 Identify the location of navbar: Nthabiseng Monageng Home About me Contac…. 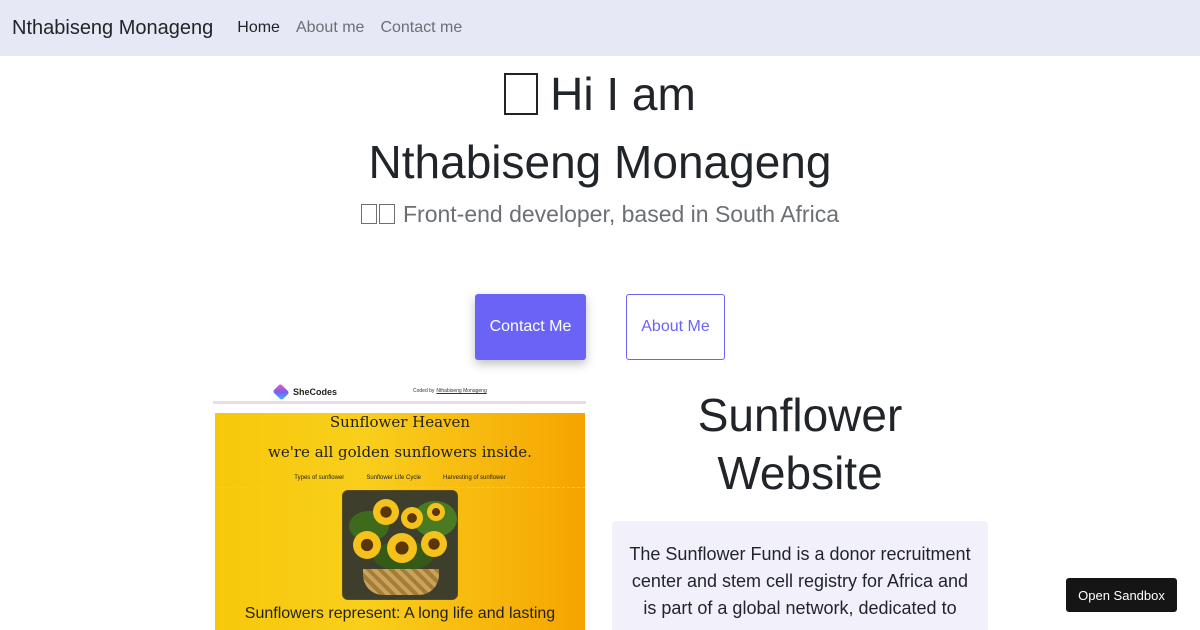
(600, 28).